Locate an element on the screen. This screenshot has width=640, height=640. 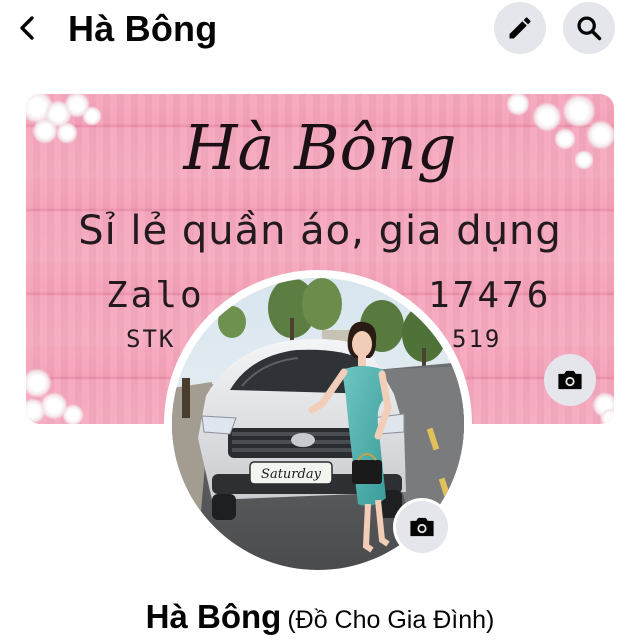
edit-profile-picture-button is located at coordinates (422, 527).